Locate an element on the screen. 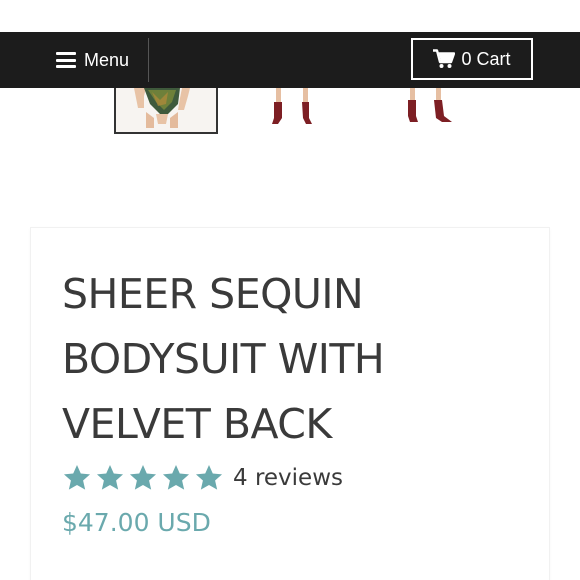  boots-thumbnail-image is located at coordinates (288, 110).